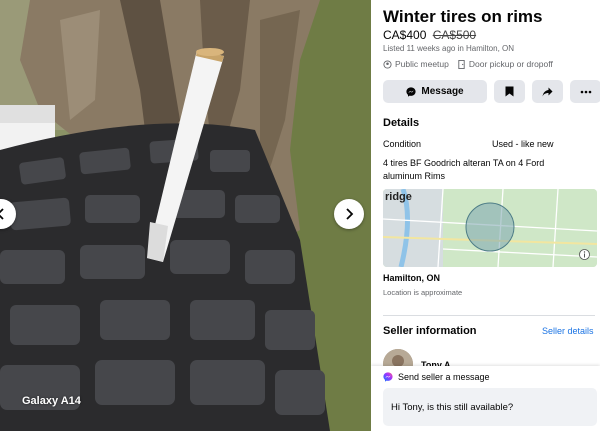  Describe the element at coordinates (489, 315) in the screenshot. I see `section-divider` at that location.